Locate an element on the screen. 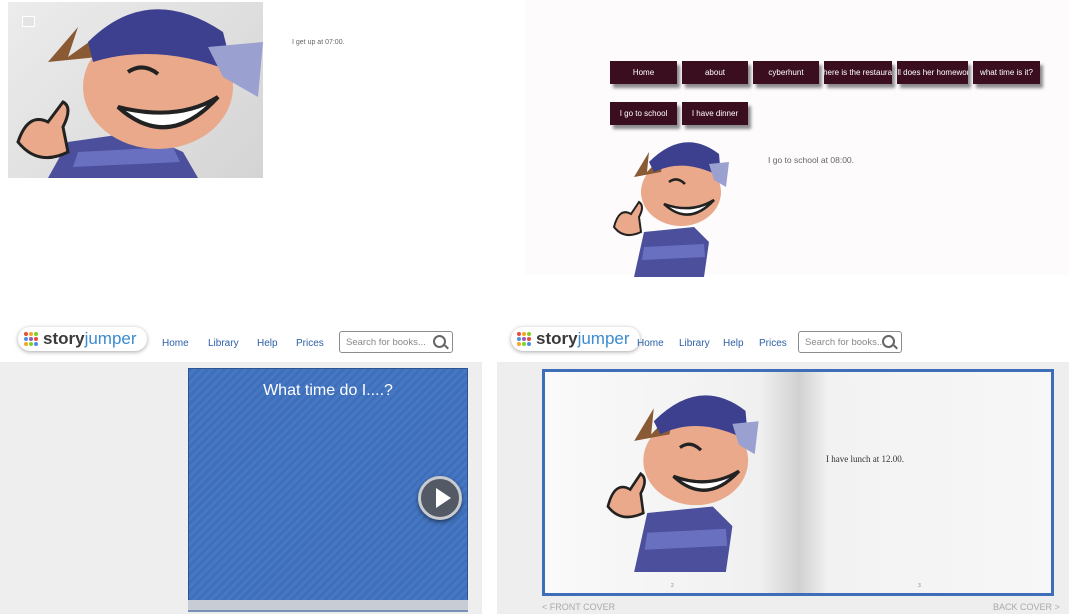  book-page-left: 2 is located at coordinates (671, 482).